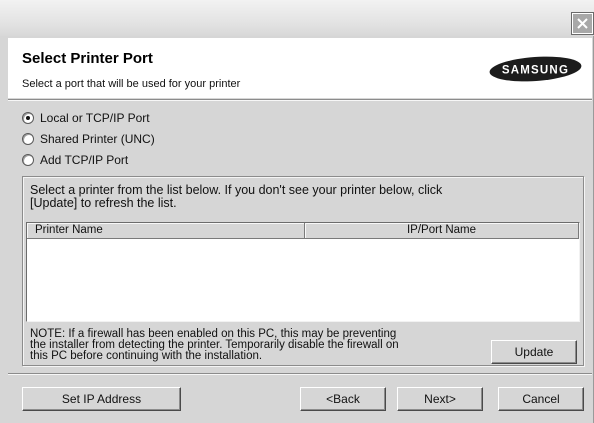 Image resolution: width=594 pixels, height=423 pixels. I want to click on list-header: Printer Name IP/Port Name, so click(303, 231).